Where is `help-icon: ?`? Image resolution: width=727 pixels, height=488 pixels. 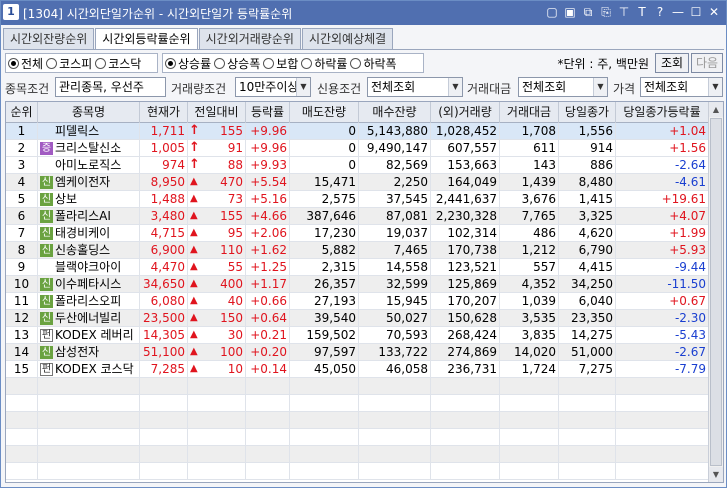
help-icon: ? is located at coordinates (660, 12).